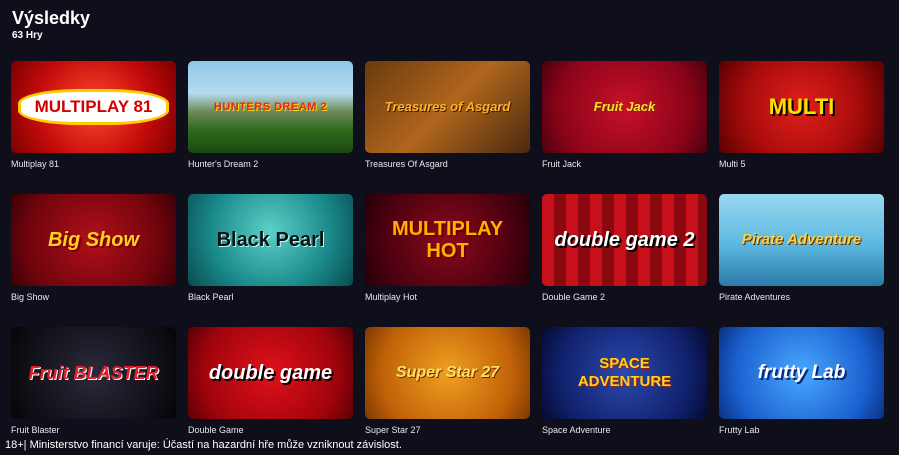  What do you see at coordinates (624, 297) in the screenshot?
I see `game-name: Double Game 2` at bounding box center [624, 297].